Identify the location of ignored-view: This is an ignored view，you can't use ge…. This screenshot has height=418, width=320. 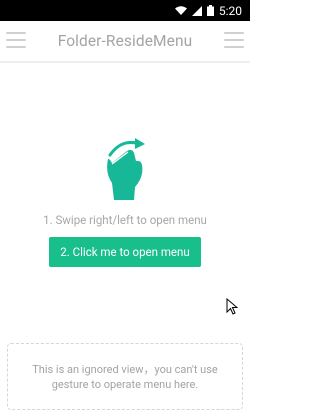
(125, 376).